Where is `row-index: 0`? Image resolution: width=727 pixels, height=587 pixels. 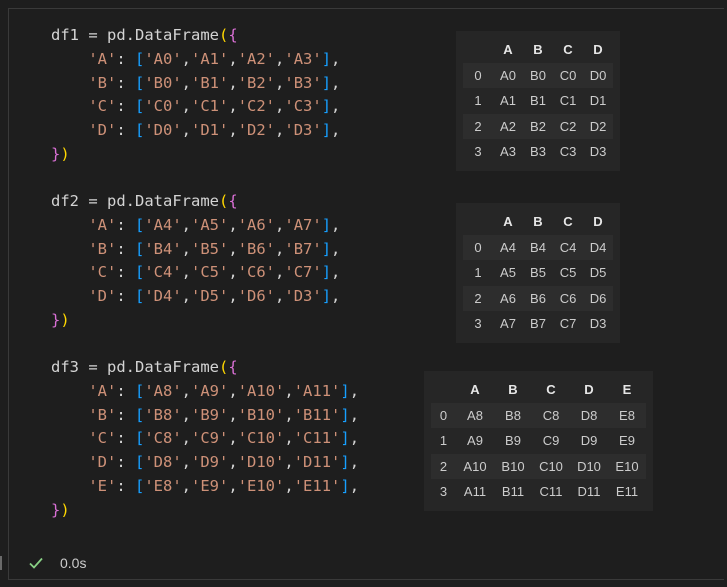 row-index: 0 is located at coordinates (478, 75).